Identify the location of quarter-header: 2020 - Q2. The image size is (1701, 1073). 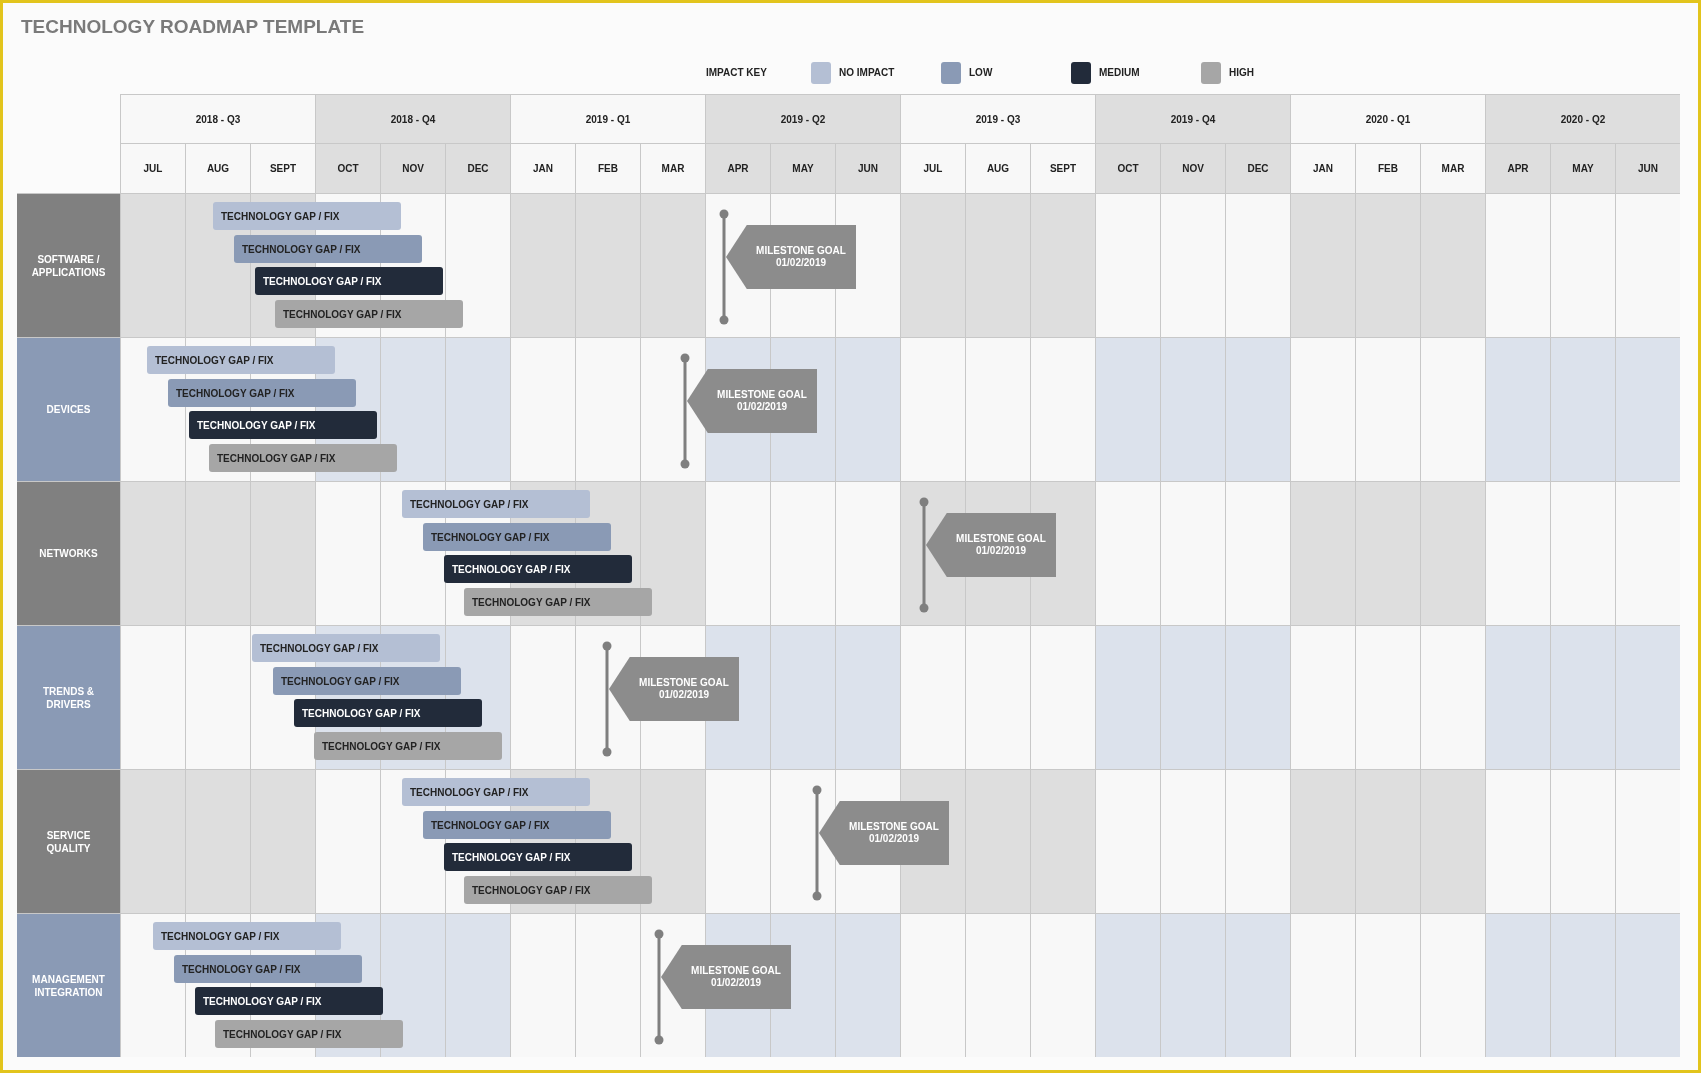
(1582, 118).